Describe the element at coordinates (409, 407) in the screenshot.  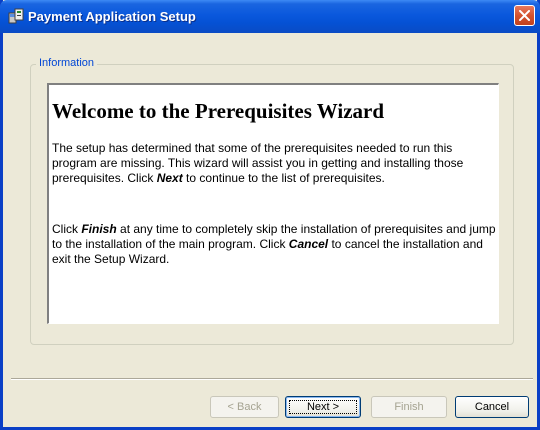
I see `finish-button: Finish` at that location.